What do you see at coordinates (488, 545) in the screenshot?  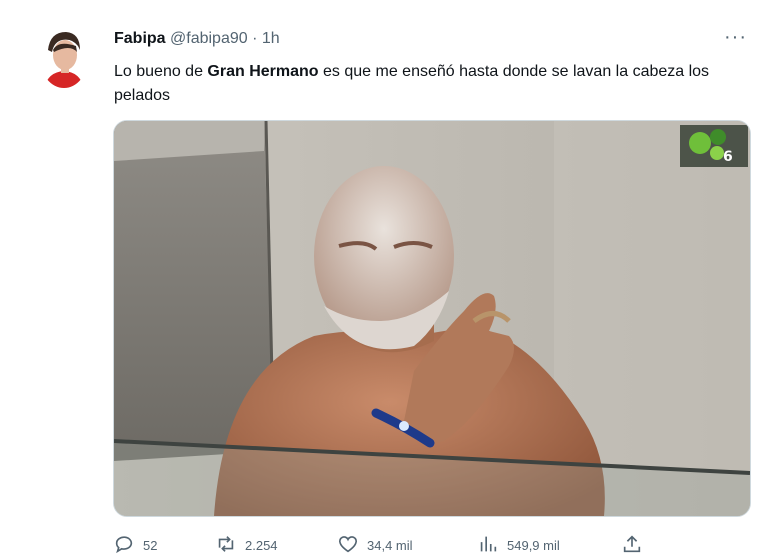 I see `views-icon` at bounding box center [488, 545].